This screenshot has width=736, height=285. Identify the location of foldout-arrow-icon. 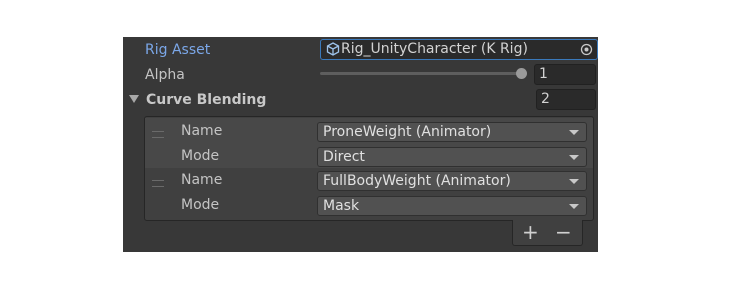
(134, 99).